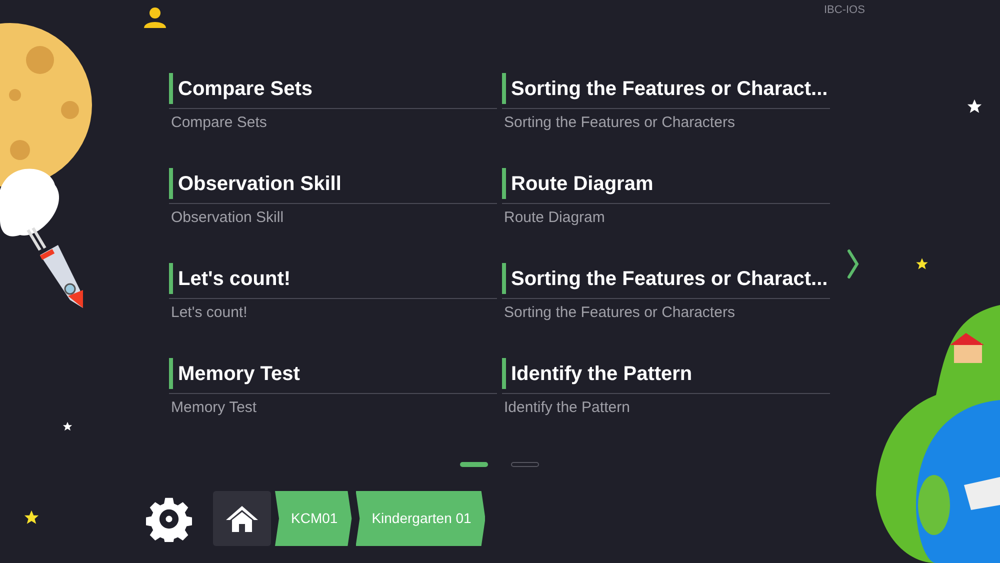 The width and height of the screenshot is (1000, 563). What do you see at coordinates (169, 519) in the screenshot?
I see `settings-icon` at bounding box center [169, 519].